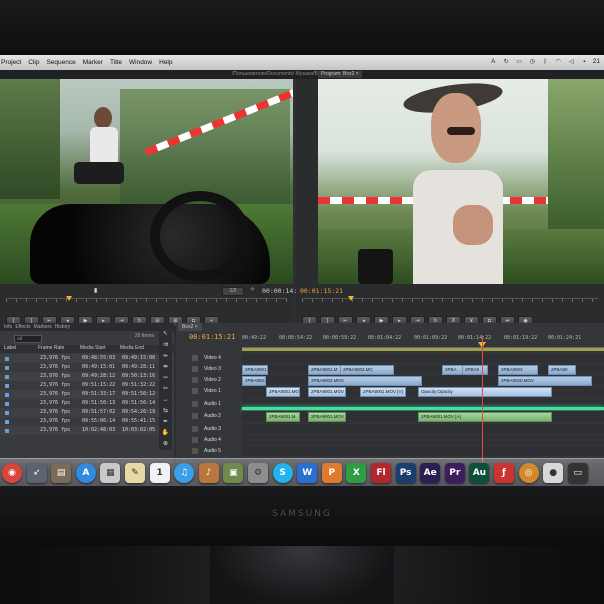 The height and width of the screenshot is (604, 604). Describe the element at coordinates (493, 61) in the screenshot. I see `adobe-icon: A` at that location.